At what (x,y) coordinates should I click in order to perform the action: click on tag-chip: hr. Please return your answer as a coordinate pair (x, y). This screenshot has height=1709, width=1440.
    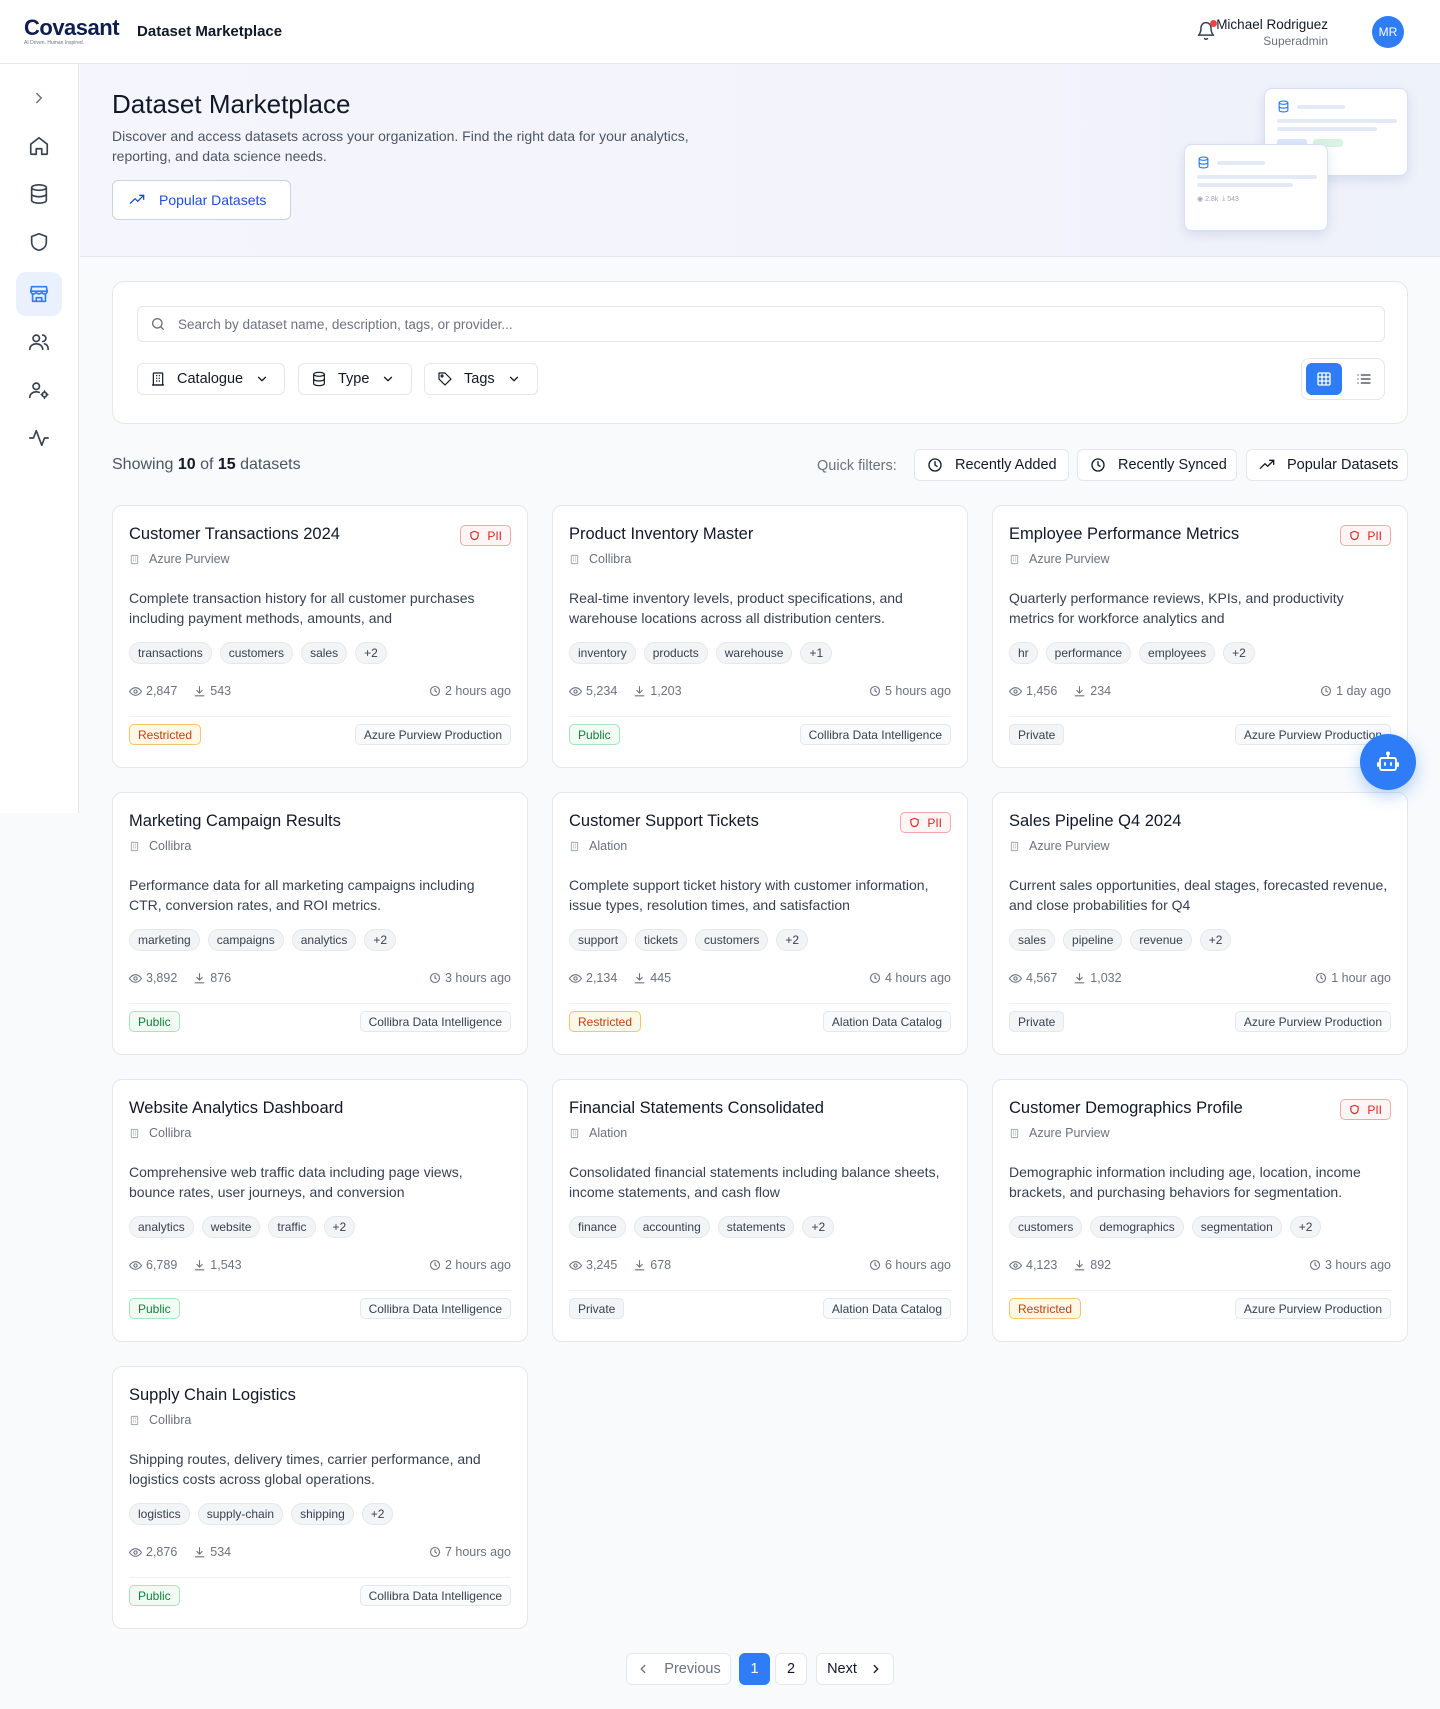
    Looking at the image, I should click on (1023, 653).